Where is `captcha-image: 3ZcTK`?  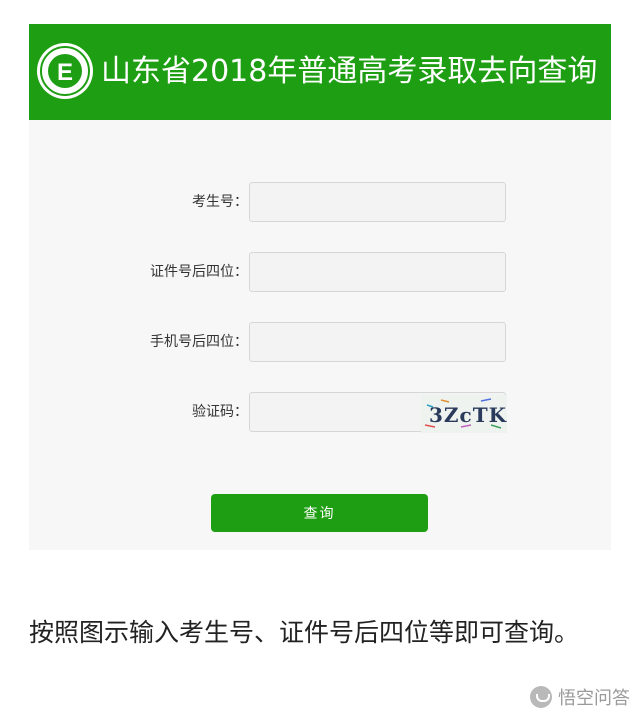 captcha-image: 3ZcTK is located at coordinates (464, 414).